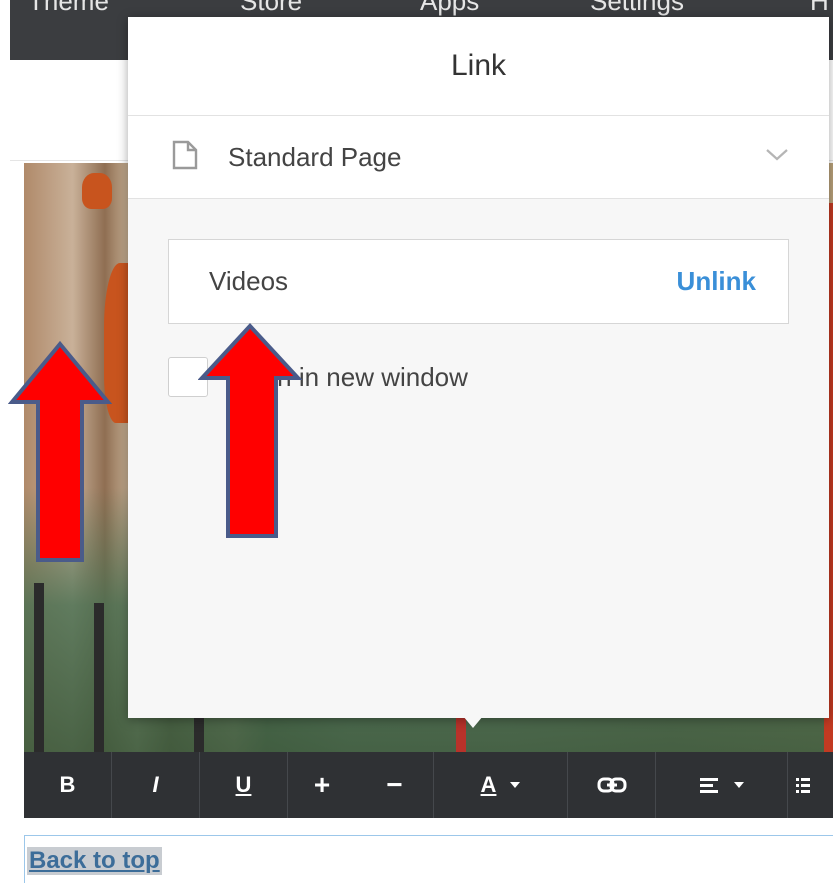 The image size is (833, 883). I want to click on italic-icon: I, so click(155, 784).